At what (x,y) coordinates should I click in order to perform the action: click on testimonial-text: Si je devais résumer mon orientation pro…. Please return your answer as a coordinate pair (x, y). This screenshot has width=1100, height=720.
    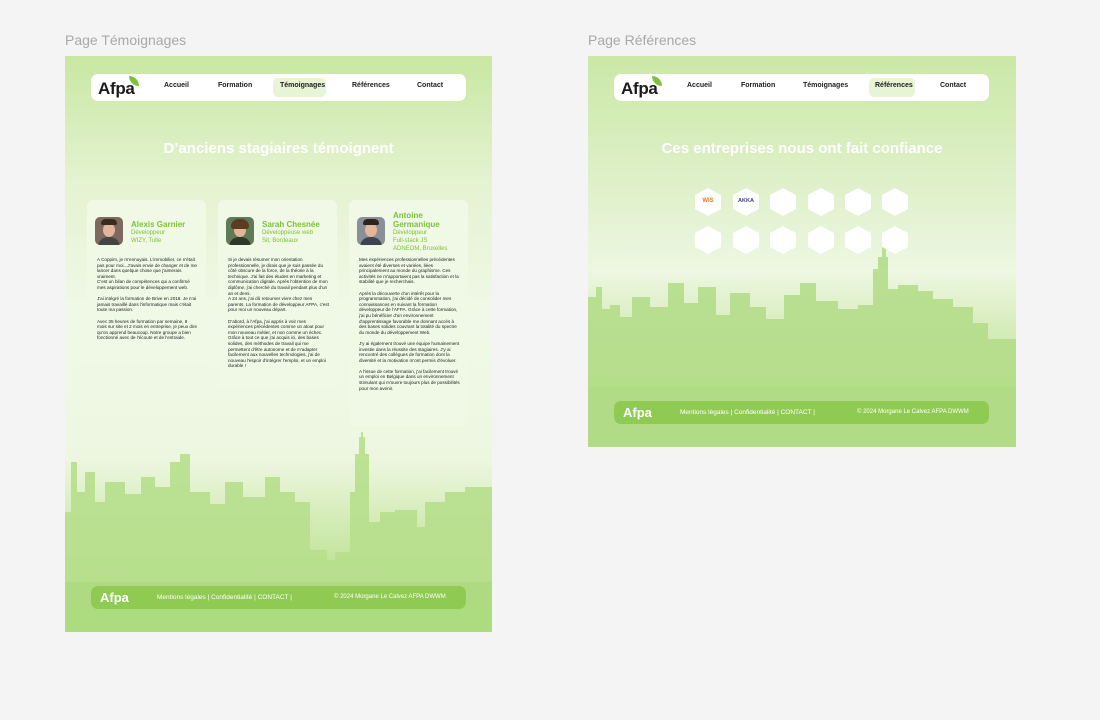
    Looking at the image, I should click on (278, 313).